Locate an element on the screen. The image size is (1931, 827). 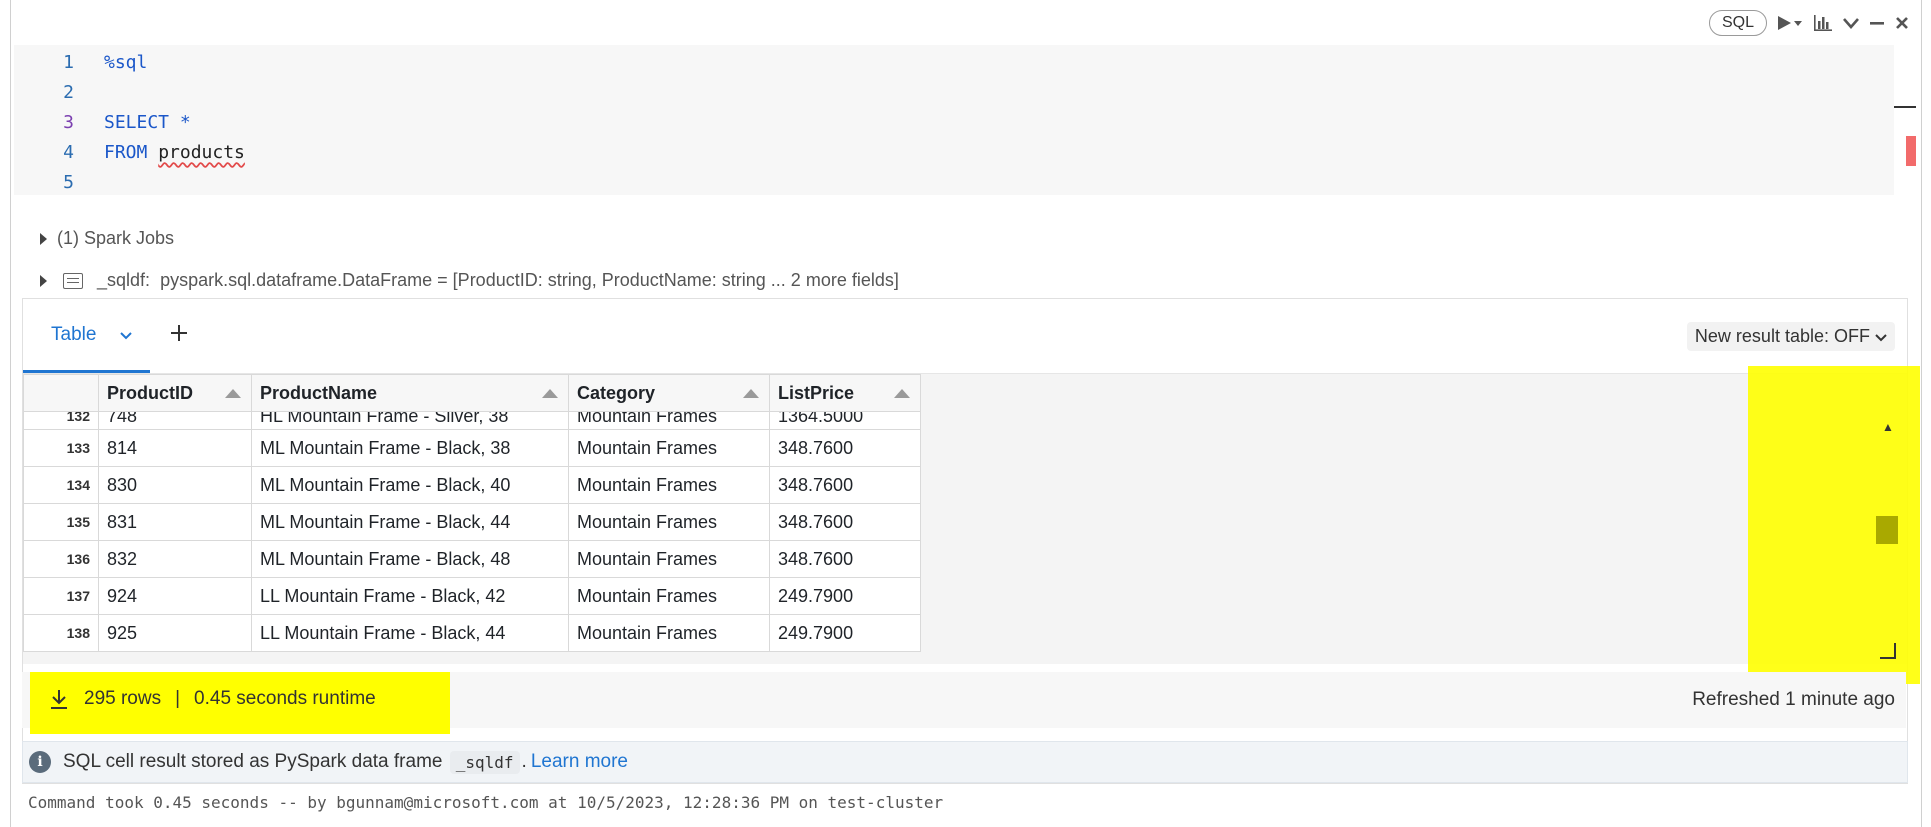
add-visualization-button is located at coordinates (179, 334).